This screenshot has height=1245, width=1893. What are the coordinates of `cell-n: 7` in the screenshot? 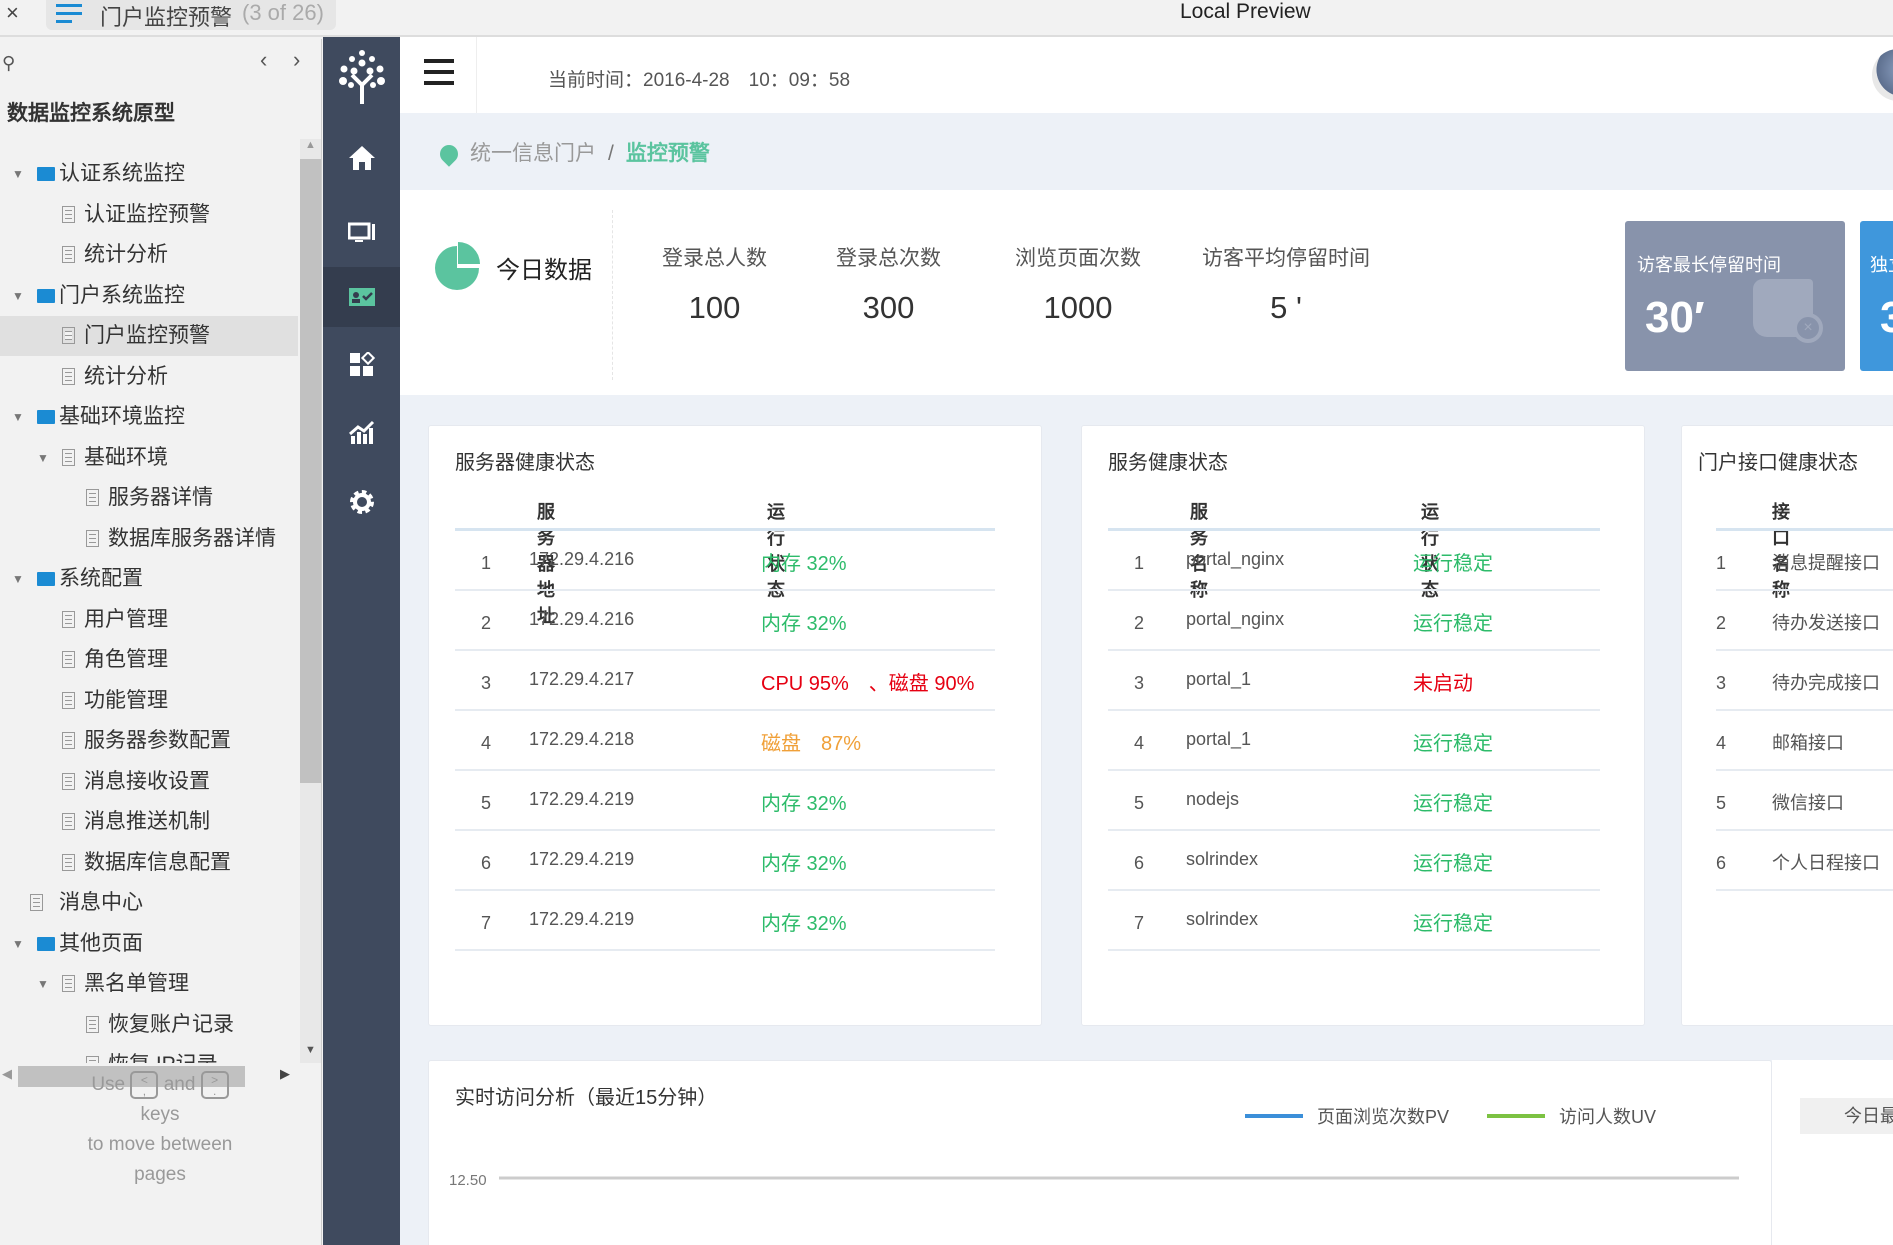 It's located at (486, 923).